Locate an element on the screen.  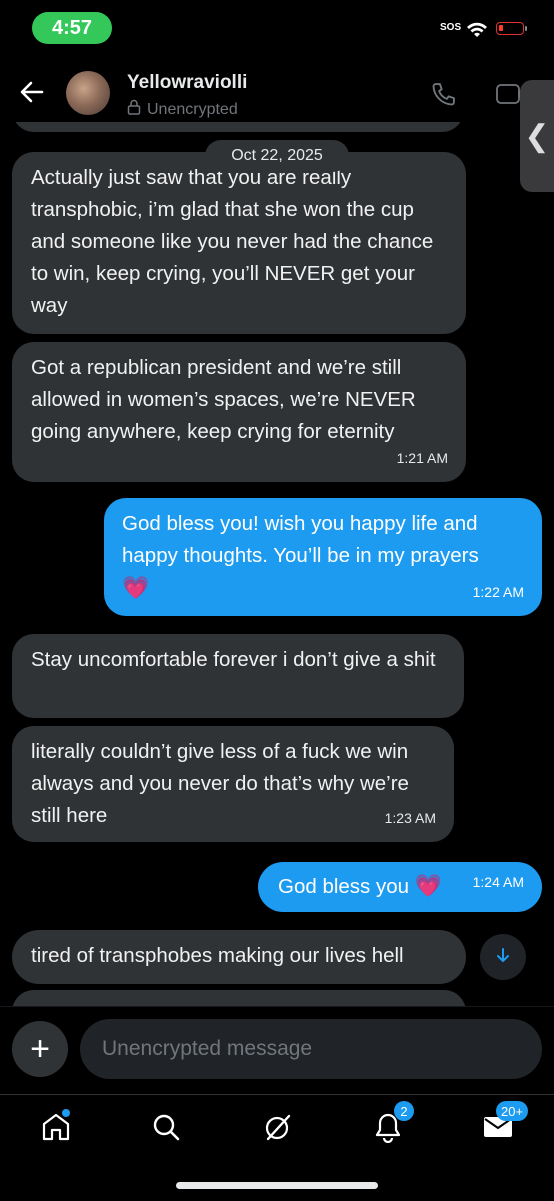
wifi-icon is located at coordinates (477, 32).